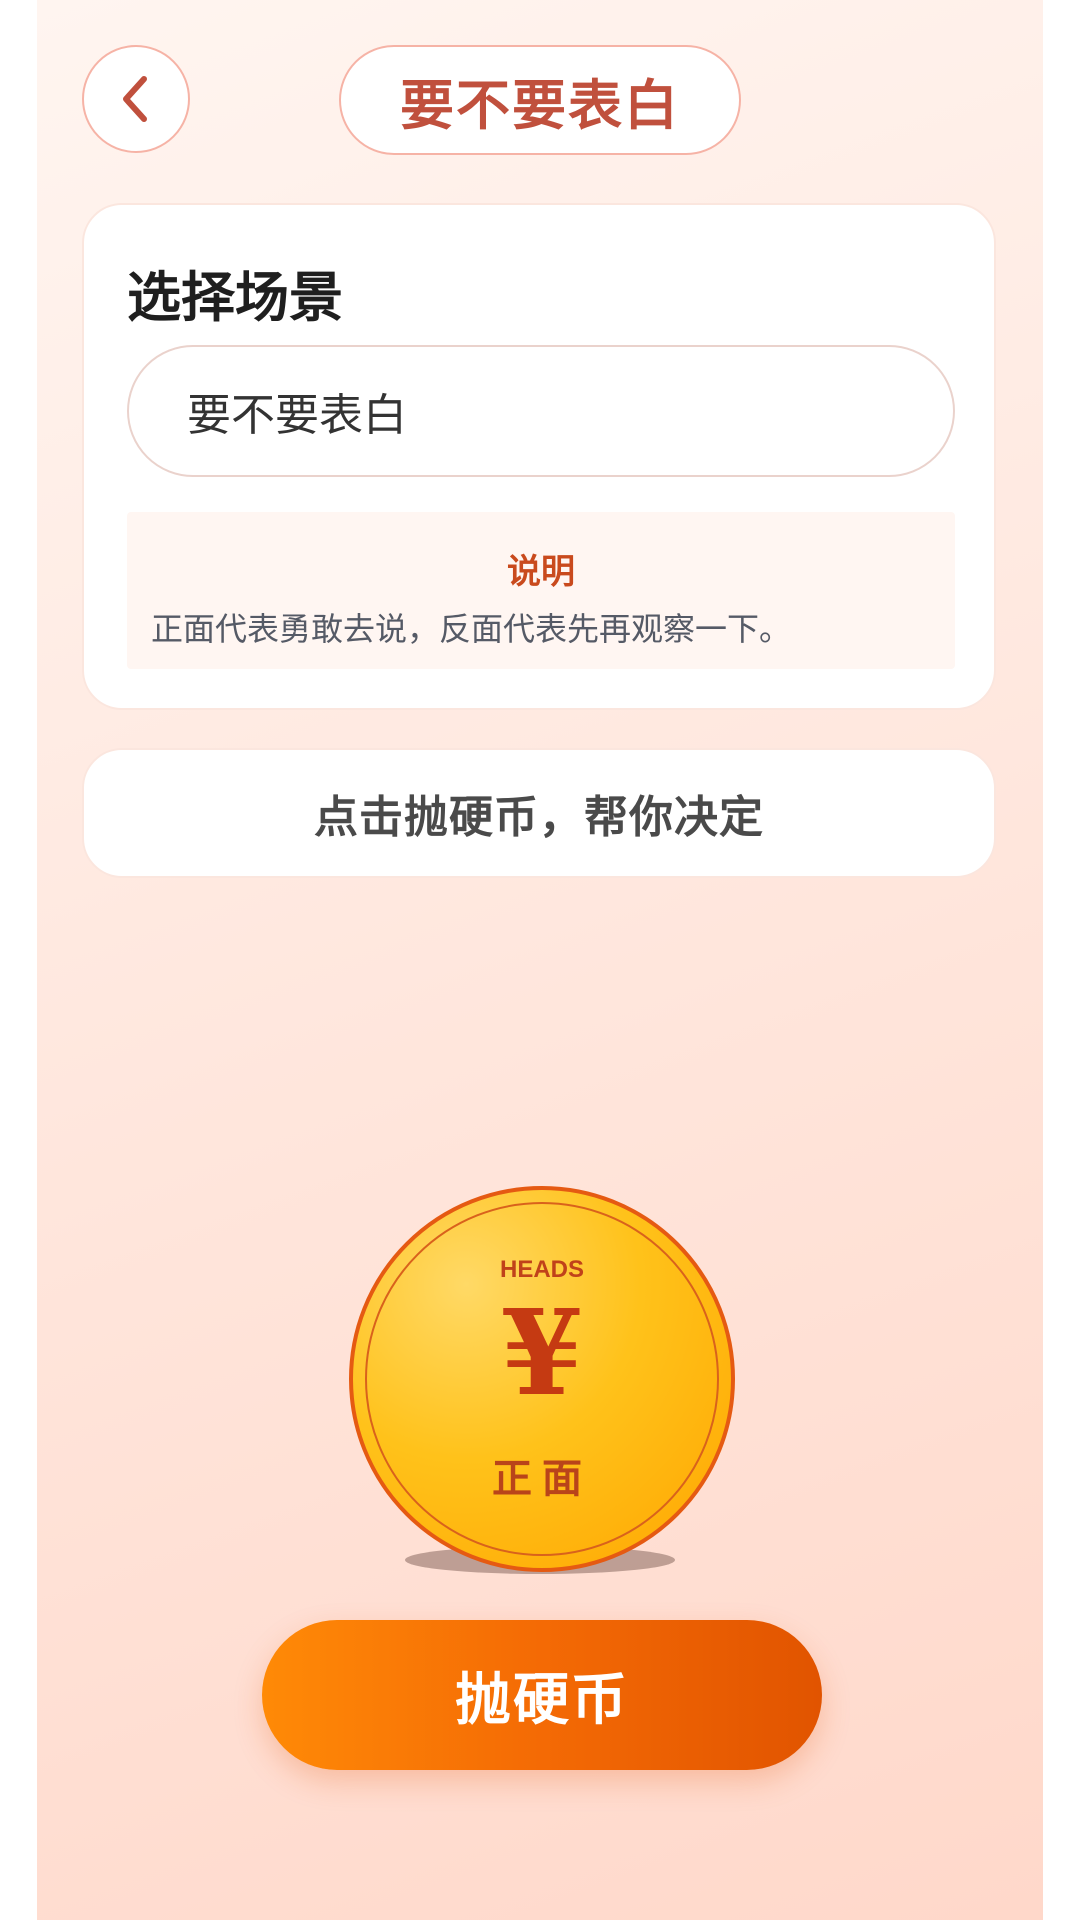 This screenshot has width=1080, height=1920. Describe the element at coordinates (541, 1269) in the screenshot. I see `coin-heads-label: HEADS` at that location.